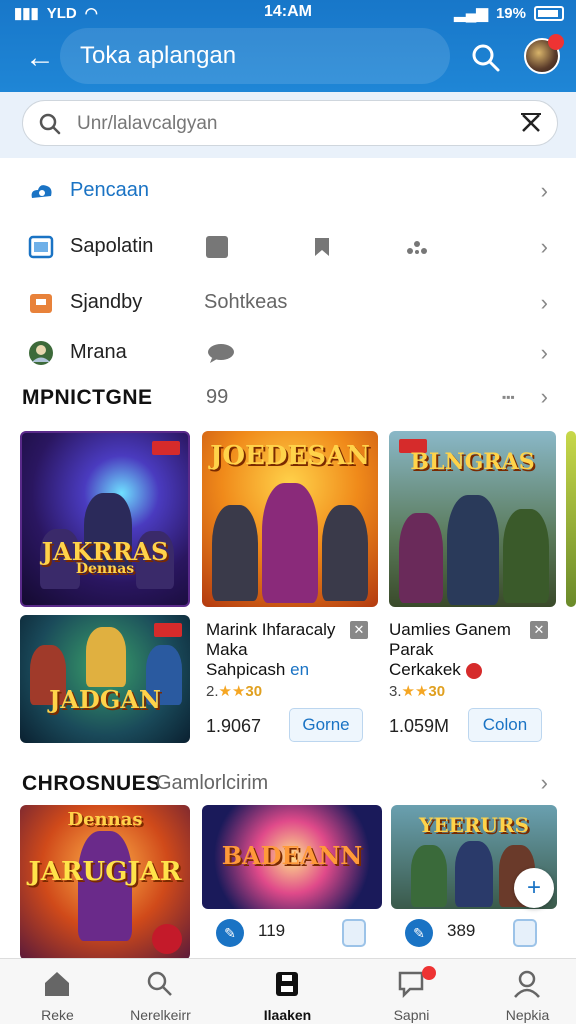  I want to click on game-artwork: BLNGRAS, so click(472, 519).